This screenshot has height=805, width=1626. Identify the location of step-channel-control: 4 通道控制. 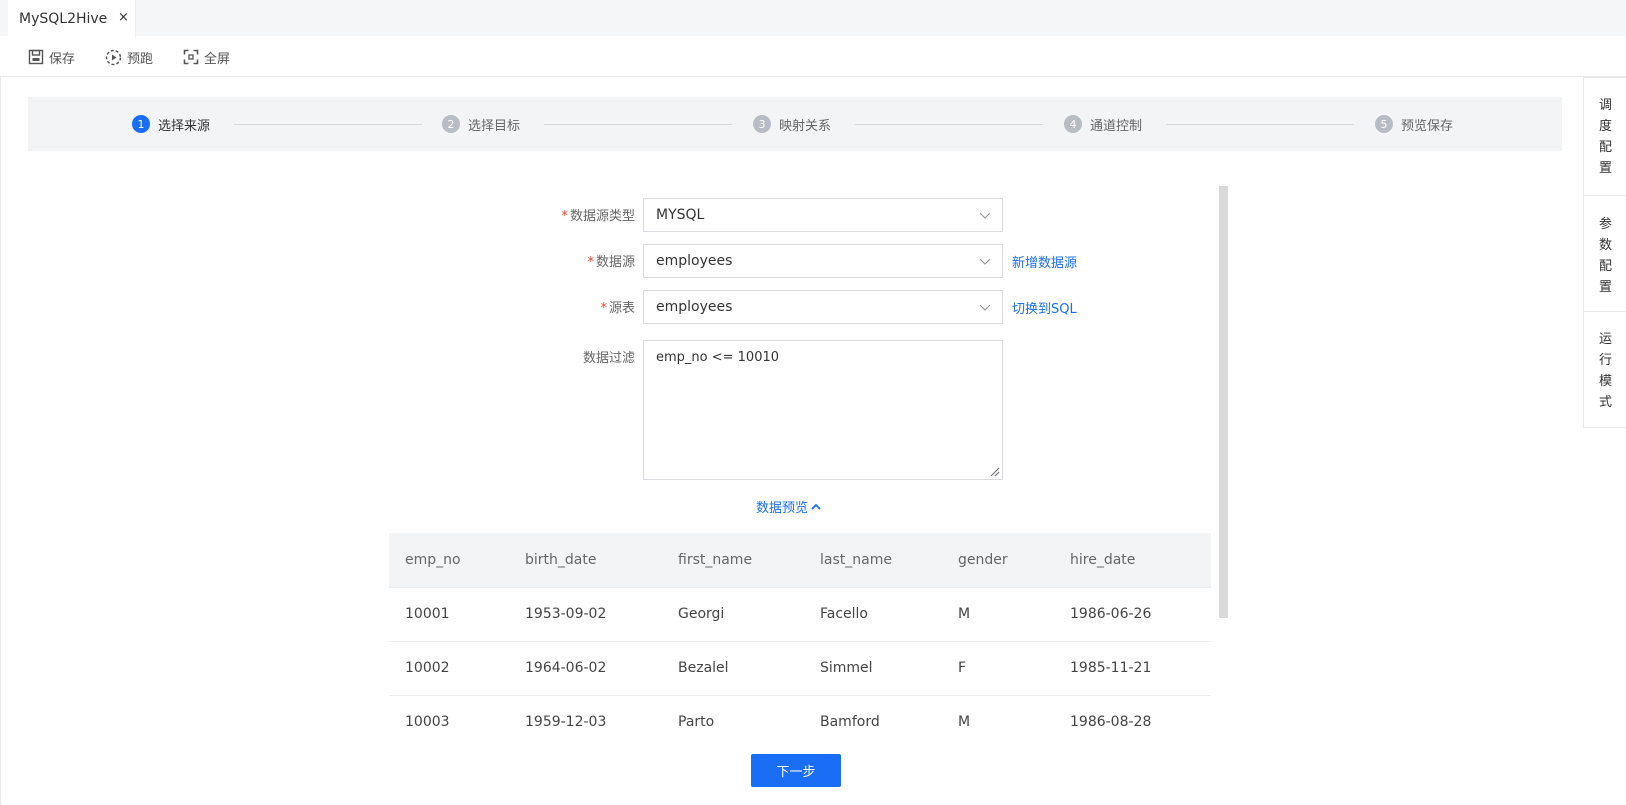
(1103, 124).